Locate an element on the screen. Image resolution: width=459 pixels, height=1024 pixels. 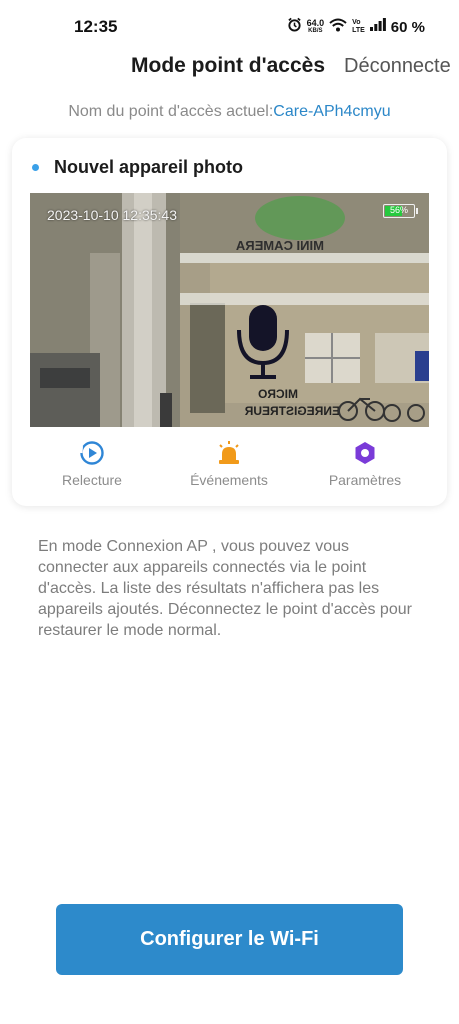
volte-indicator: Vo LTE is located at coordinates (358, 27).